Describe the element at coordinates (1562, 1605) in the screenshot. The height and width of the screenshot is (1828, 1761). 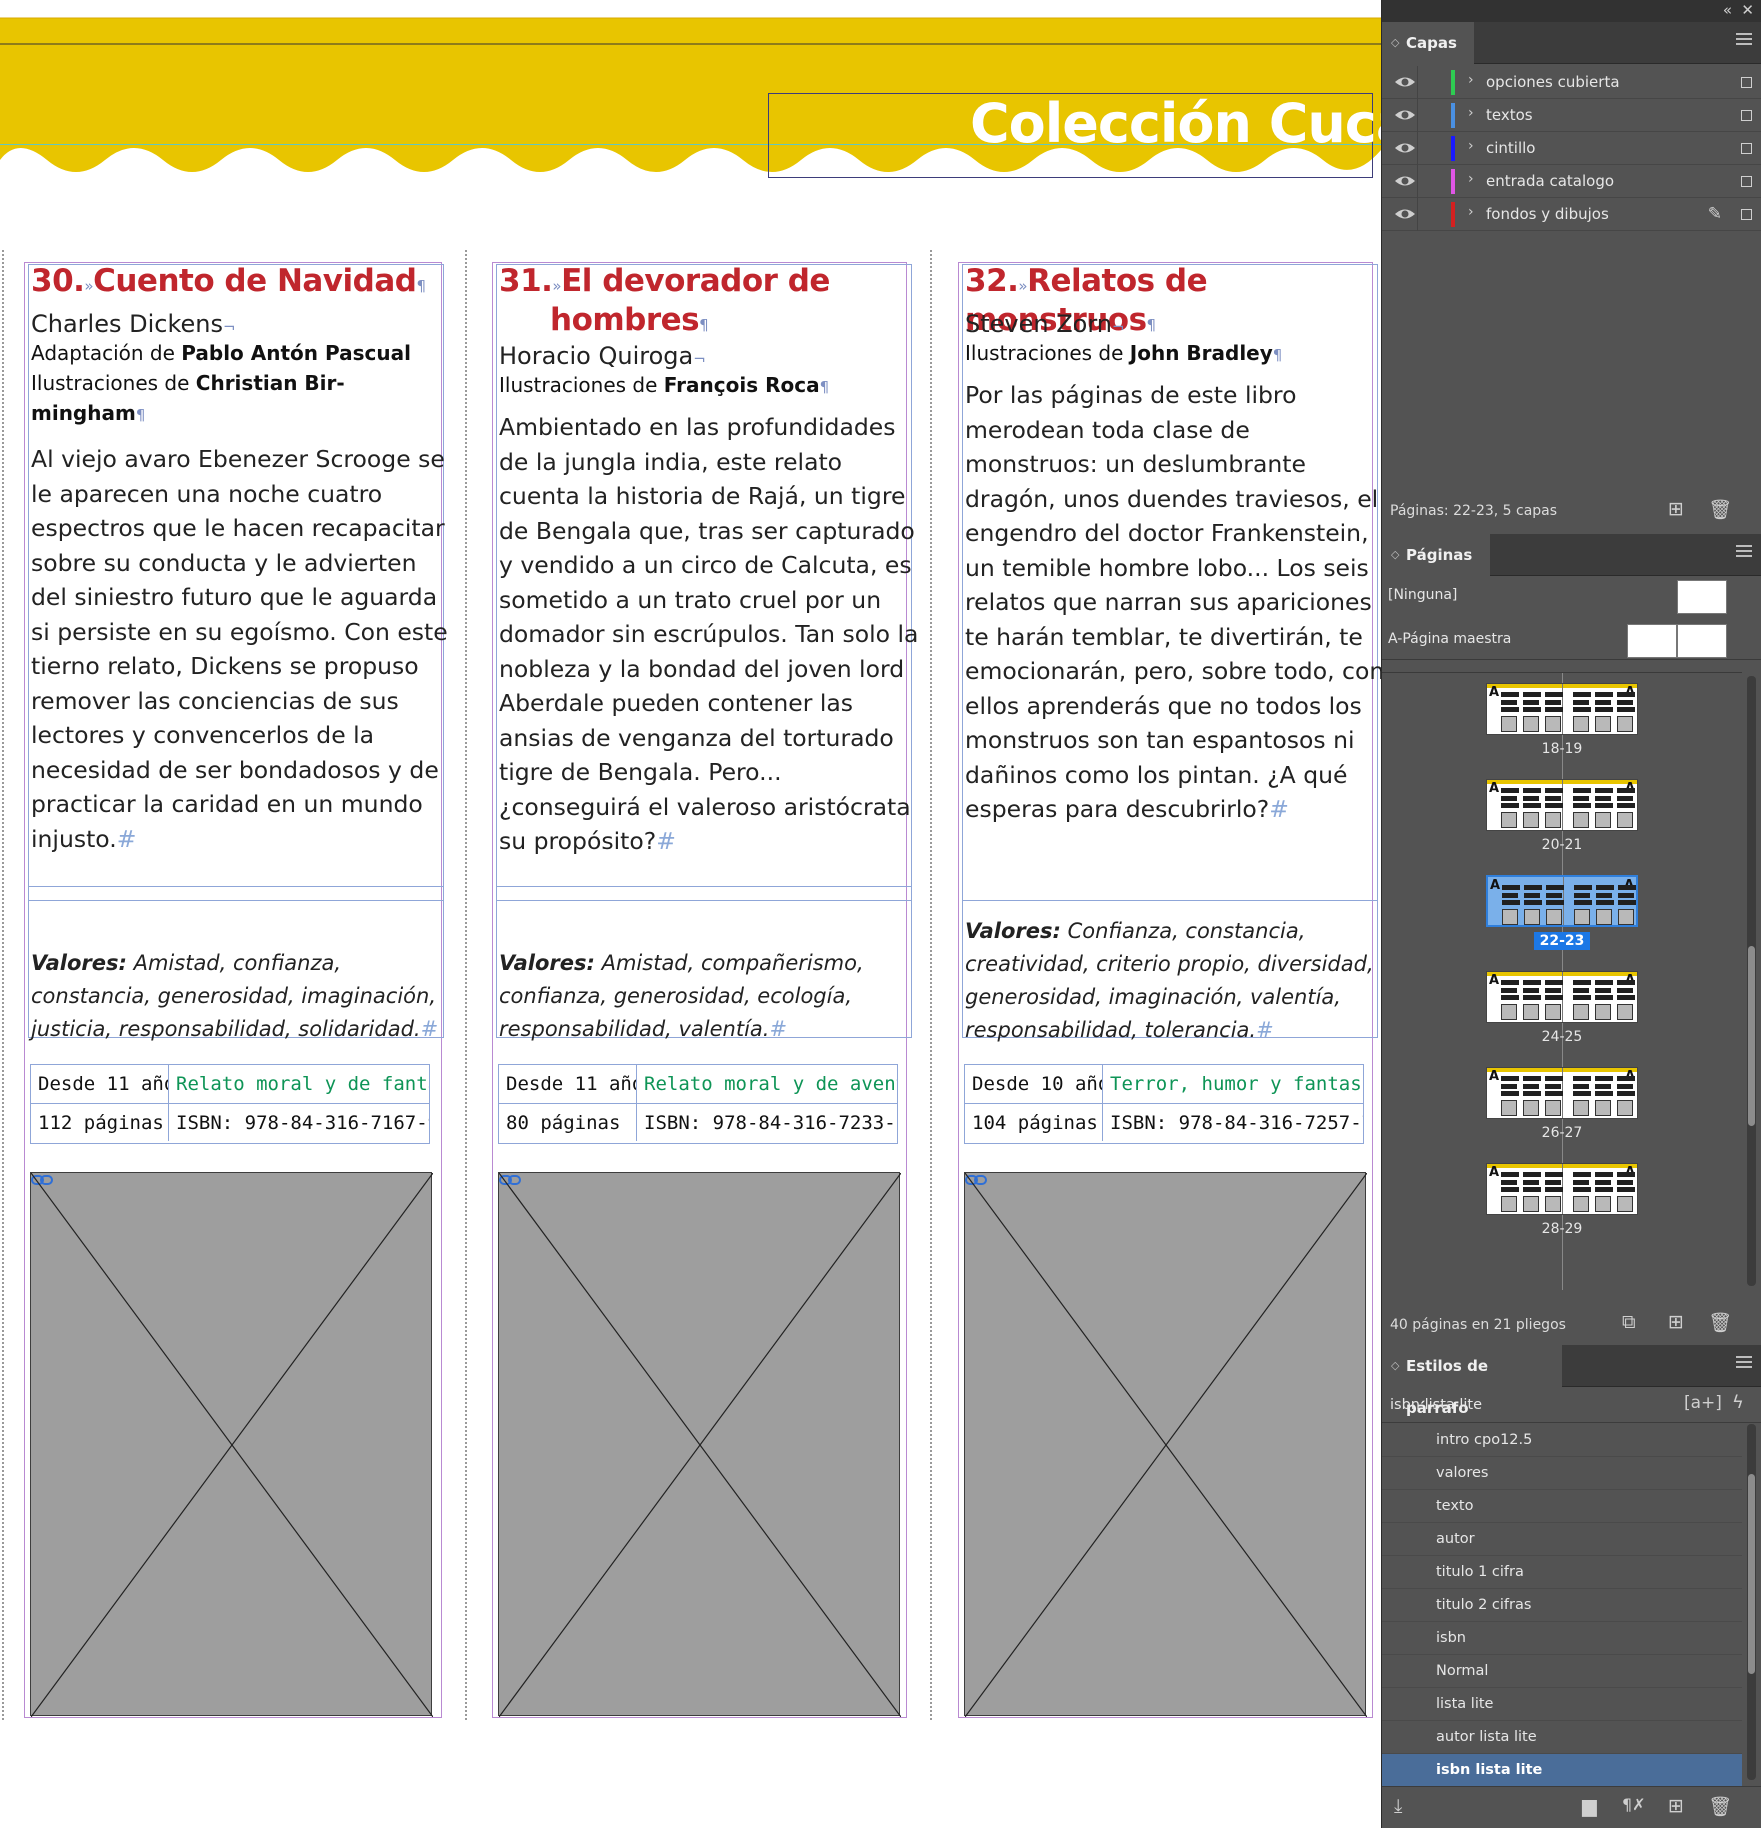
I see `paragraph-style-item: titulo 2 cifras` at that location.